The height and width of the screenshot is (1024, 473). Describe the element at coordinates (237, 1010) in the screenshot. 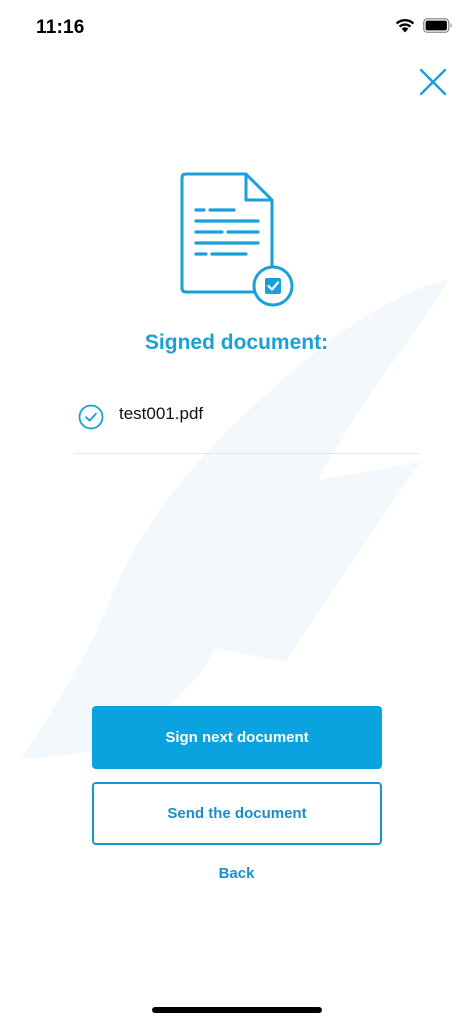

I see `home-indicator` at that location.